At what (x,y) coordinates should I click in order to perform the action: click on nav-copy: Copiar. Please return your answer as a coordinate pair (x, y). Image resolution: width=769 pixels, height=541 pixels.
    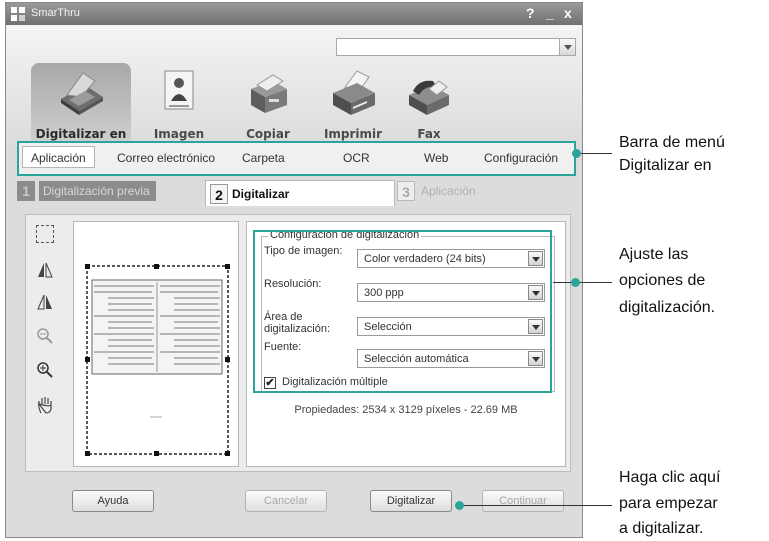
    Looking at the image, I should click on (268, 103).